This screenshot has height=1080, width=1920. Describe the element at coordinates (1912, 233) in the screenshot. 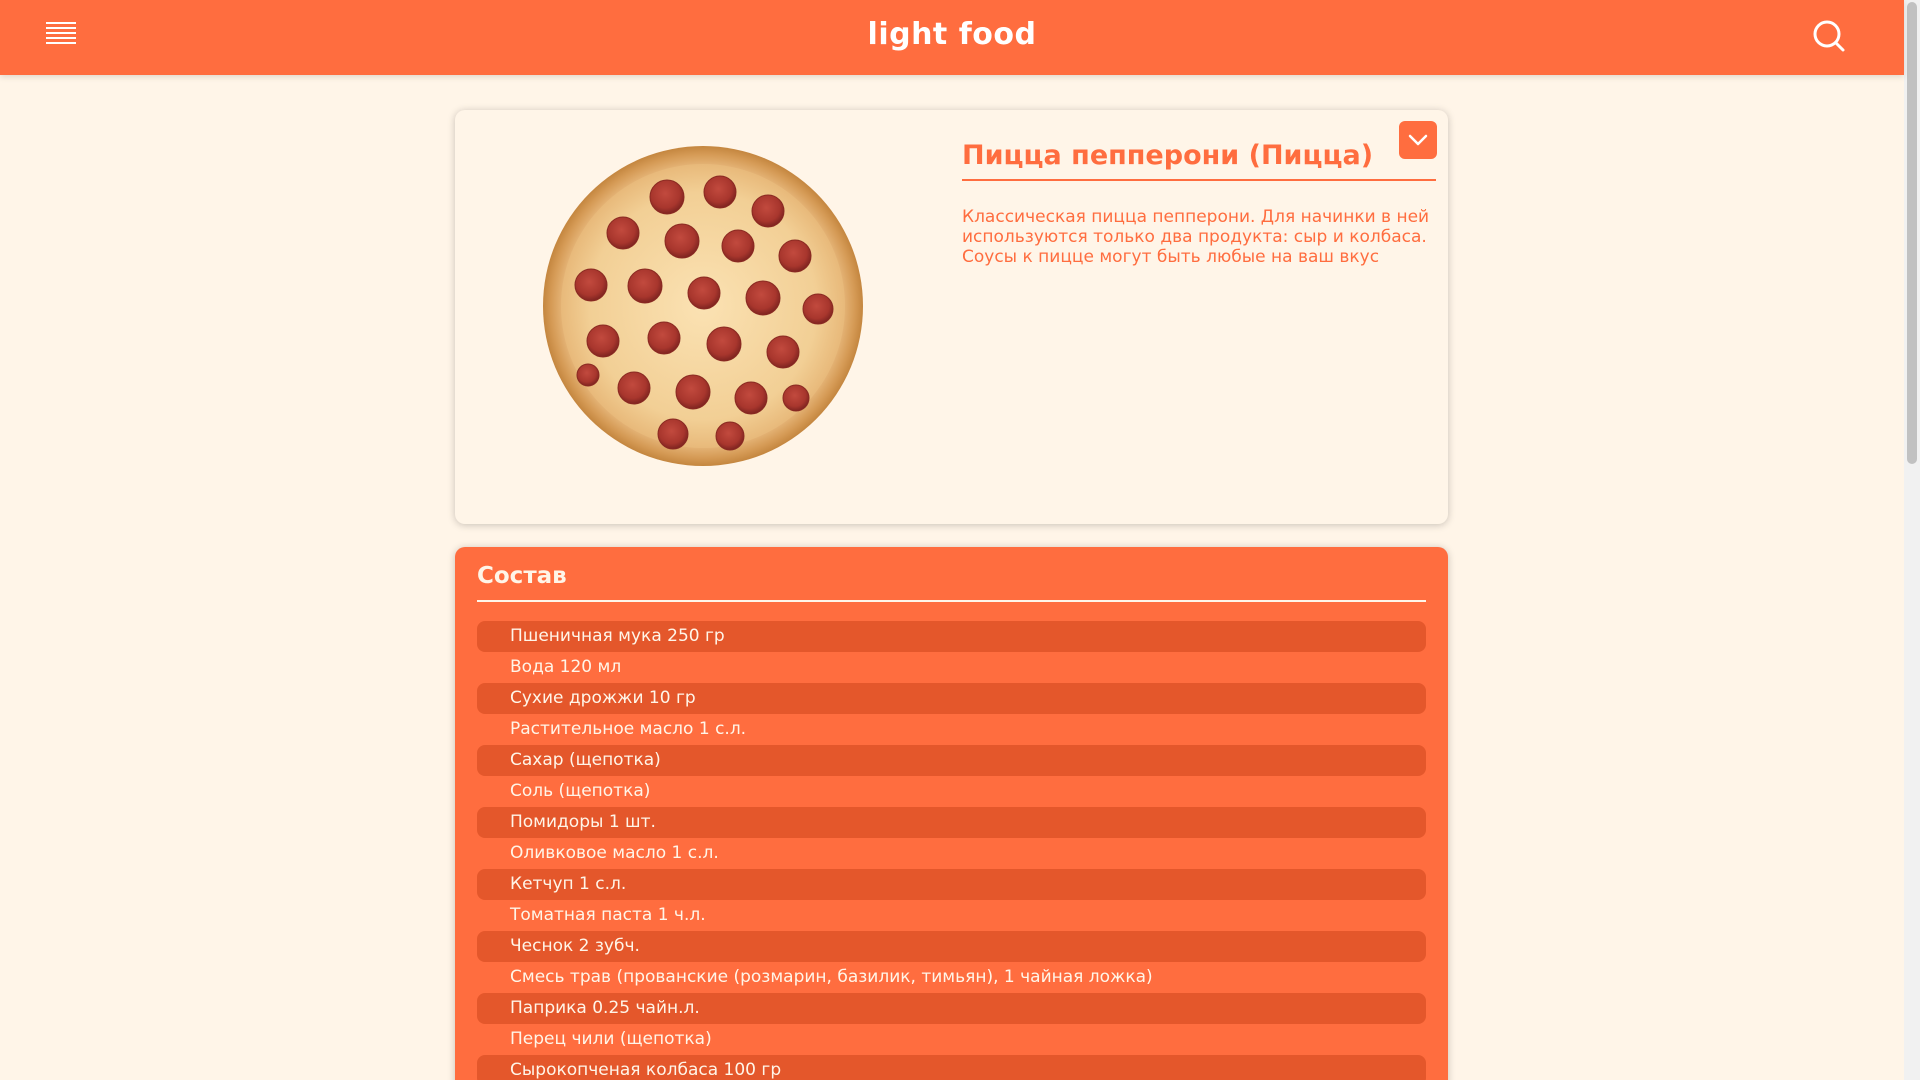

I see `scrollbar-thumb` at that location.